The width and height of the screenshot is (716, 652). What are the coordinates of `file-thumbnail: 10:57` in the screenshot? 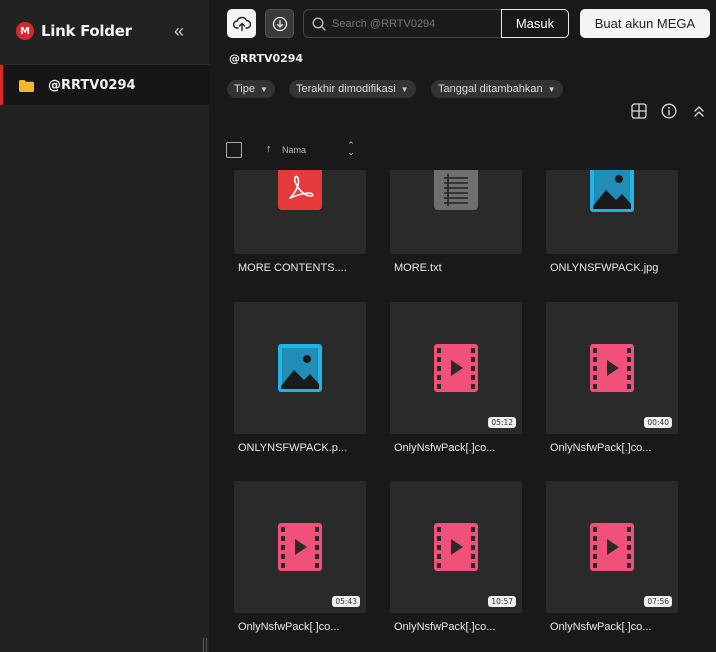 It's located at (456, 547).